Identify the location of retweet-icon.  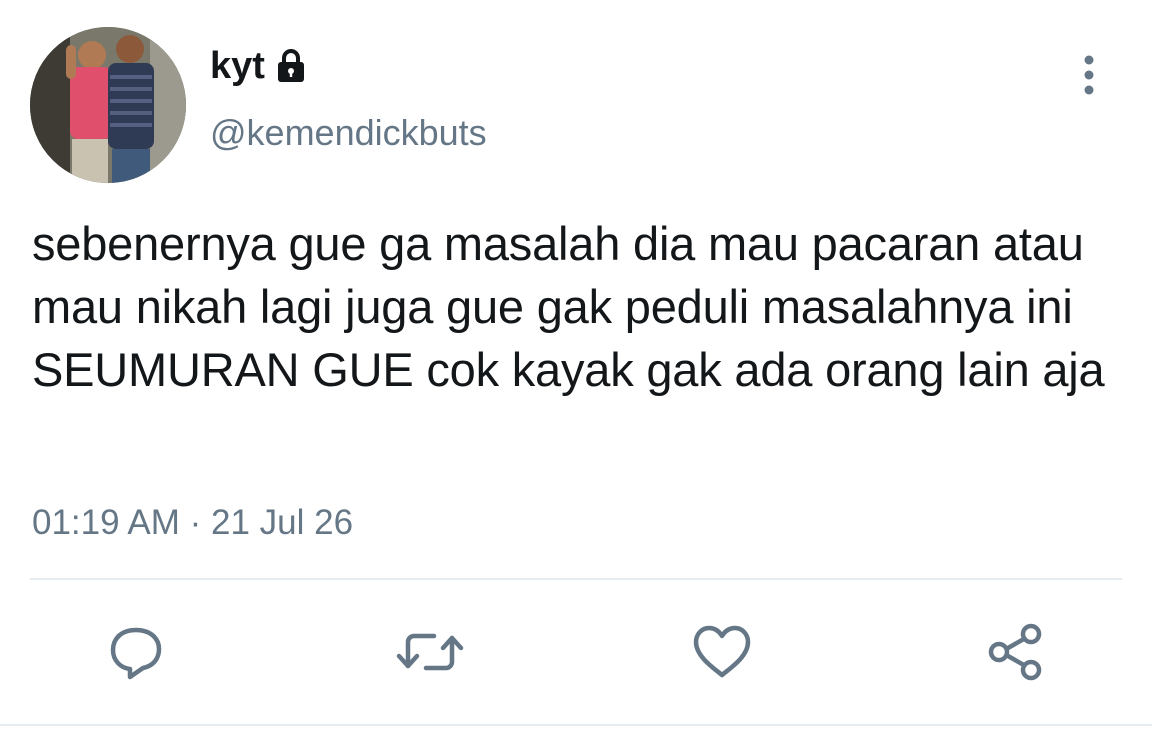
(430, 652).